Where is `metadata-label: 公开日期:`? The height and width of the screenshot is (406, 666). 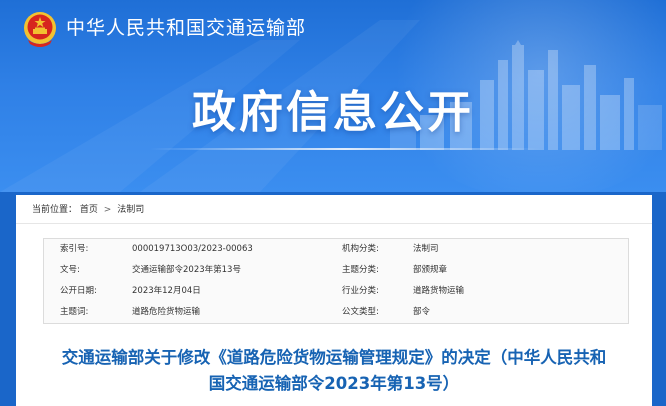
metadata-label: 公开日期: is located at coordinates (78, 291).